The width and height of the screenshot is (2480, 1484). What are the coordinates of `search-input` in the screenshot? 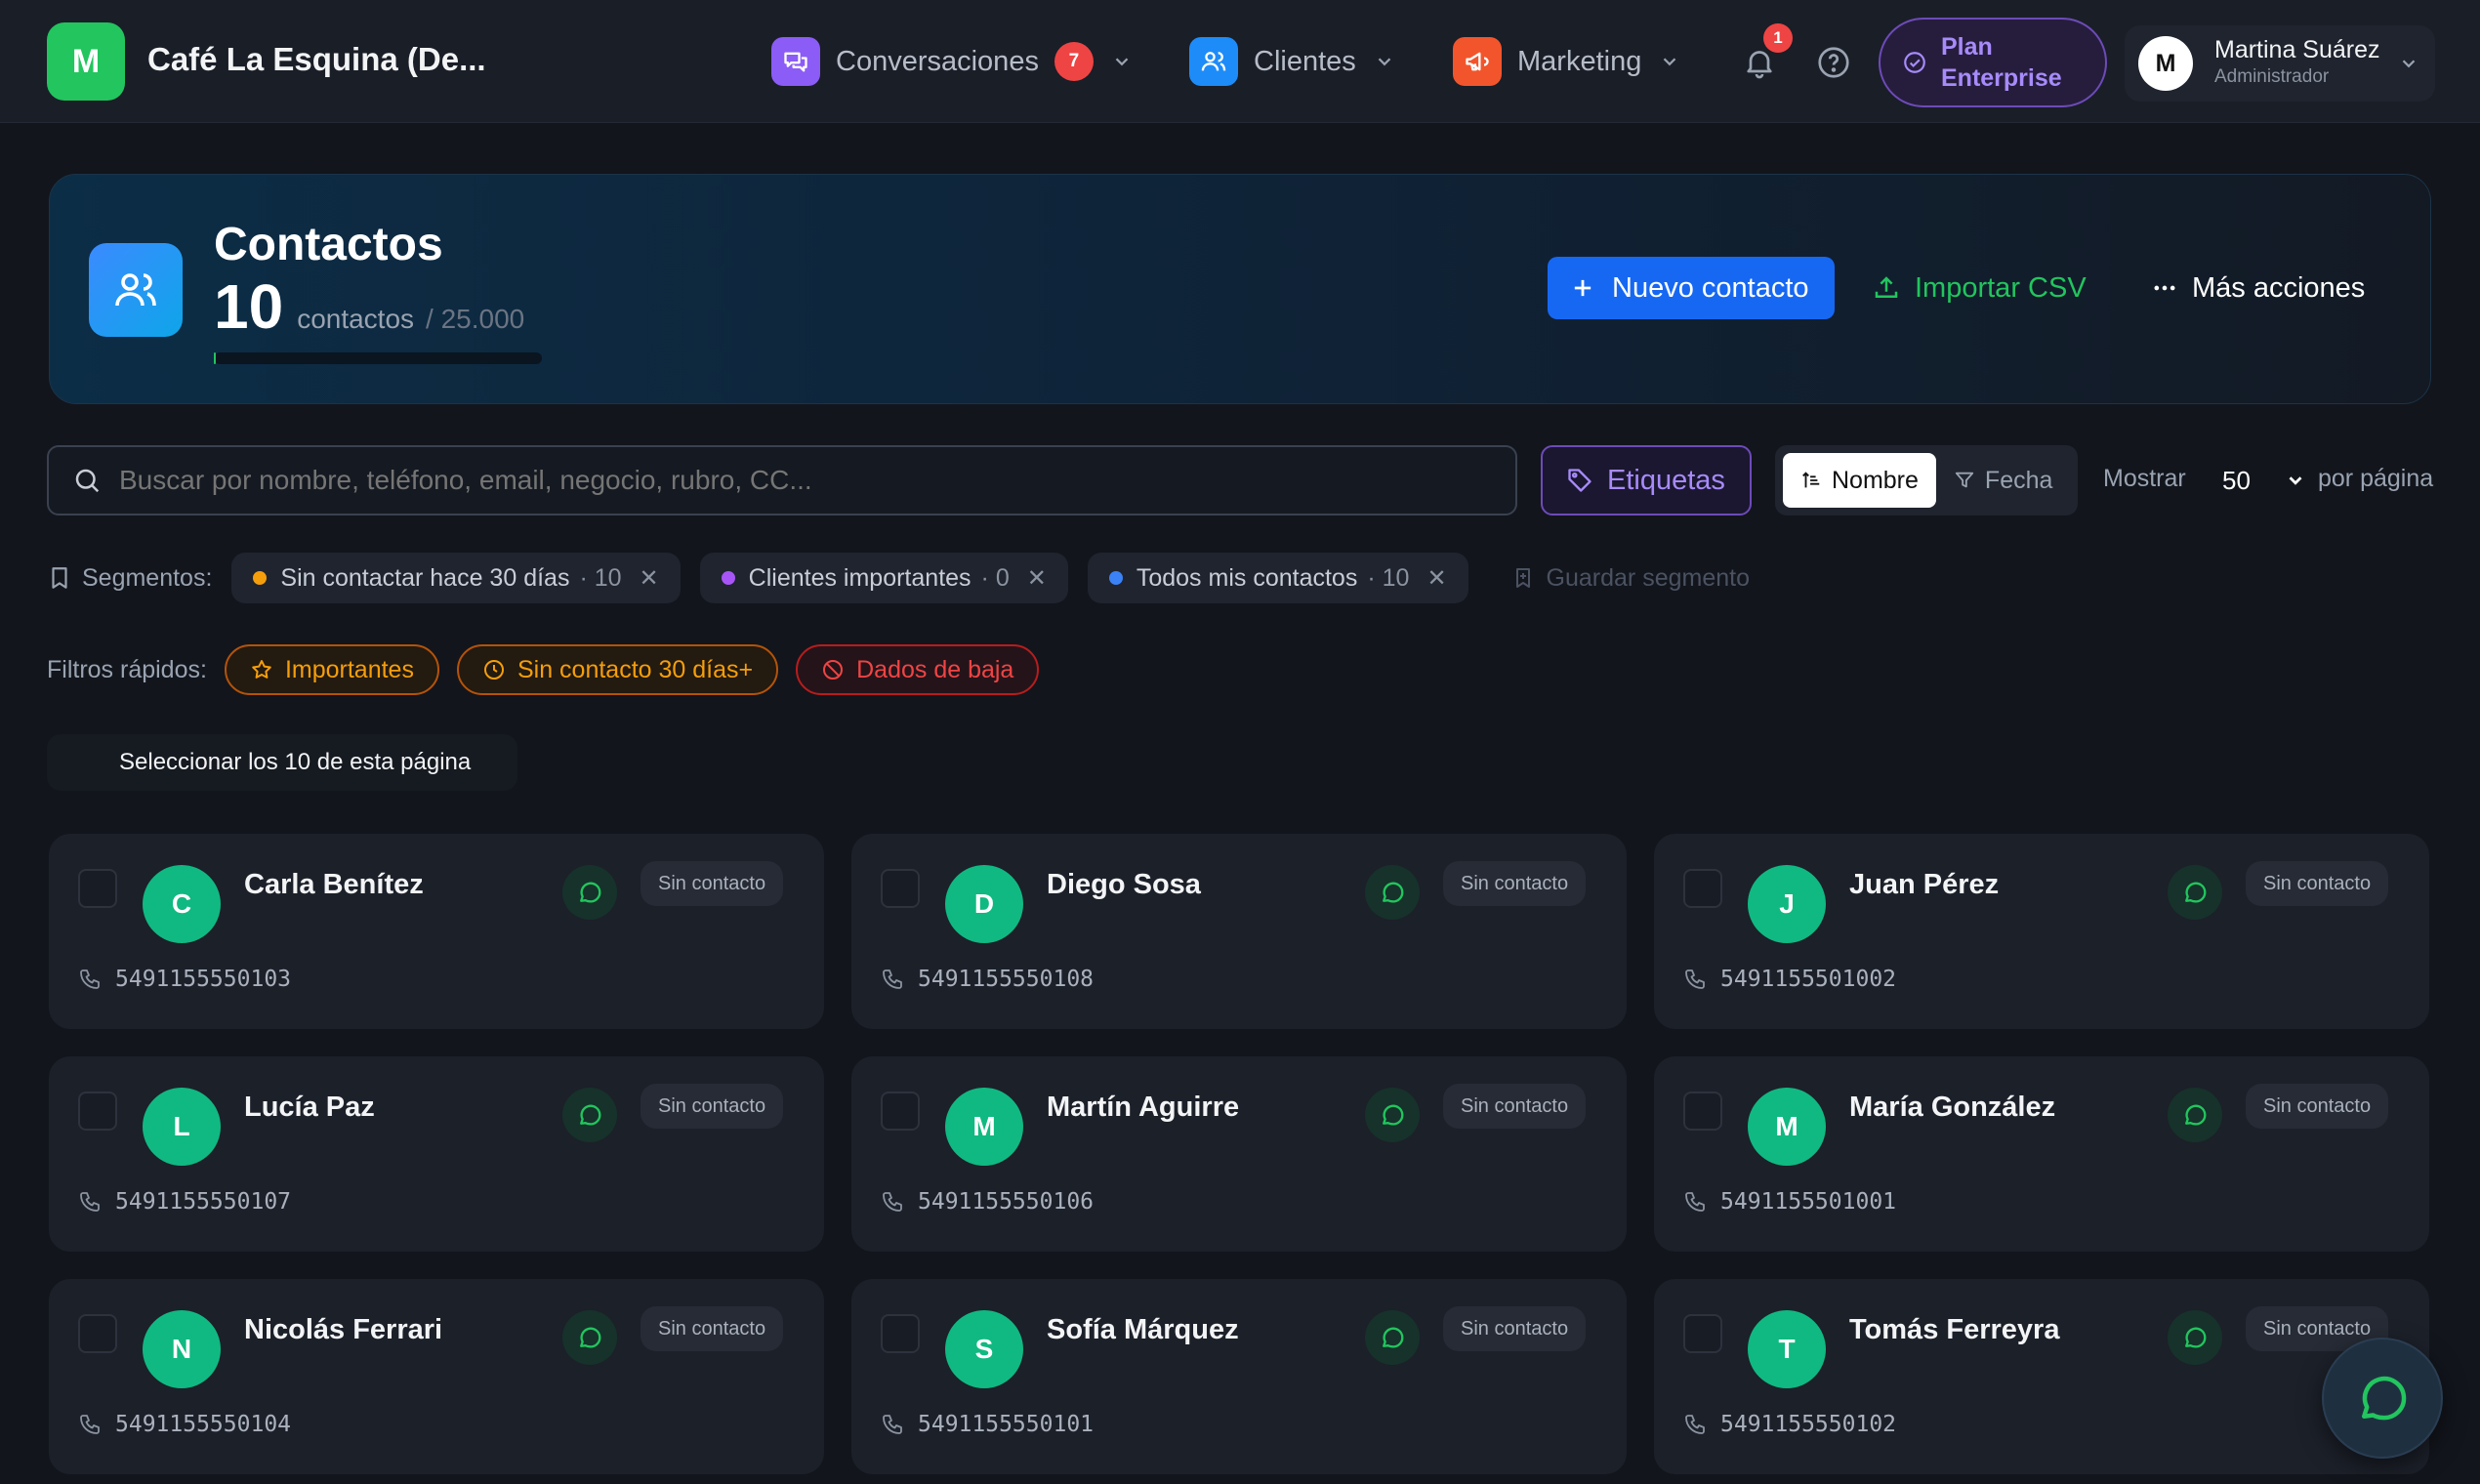 It's located at (817, 481).